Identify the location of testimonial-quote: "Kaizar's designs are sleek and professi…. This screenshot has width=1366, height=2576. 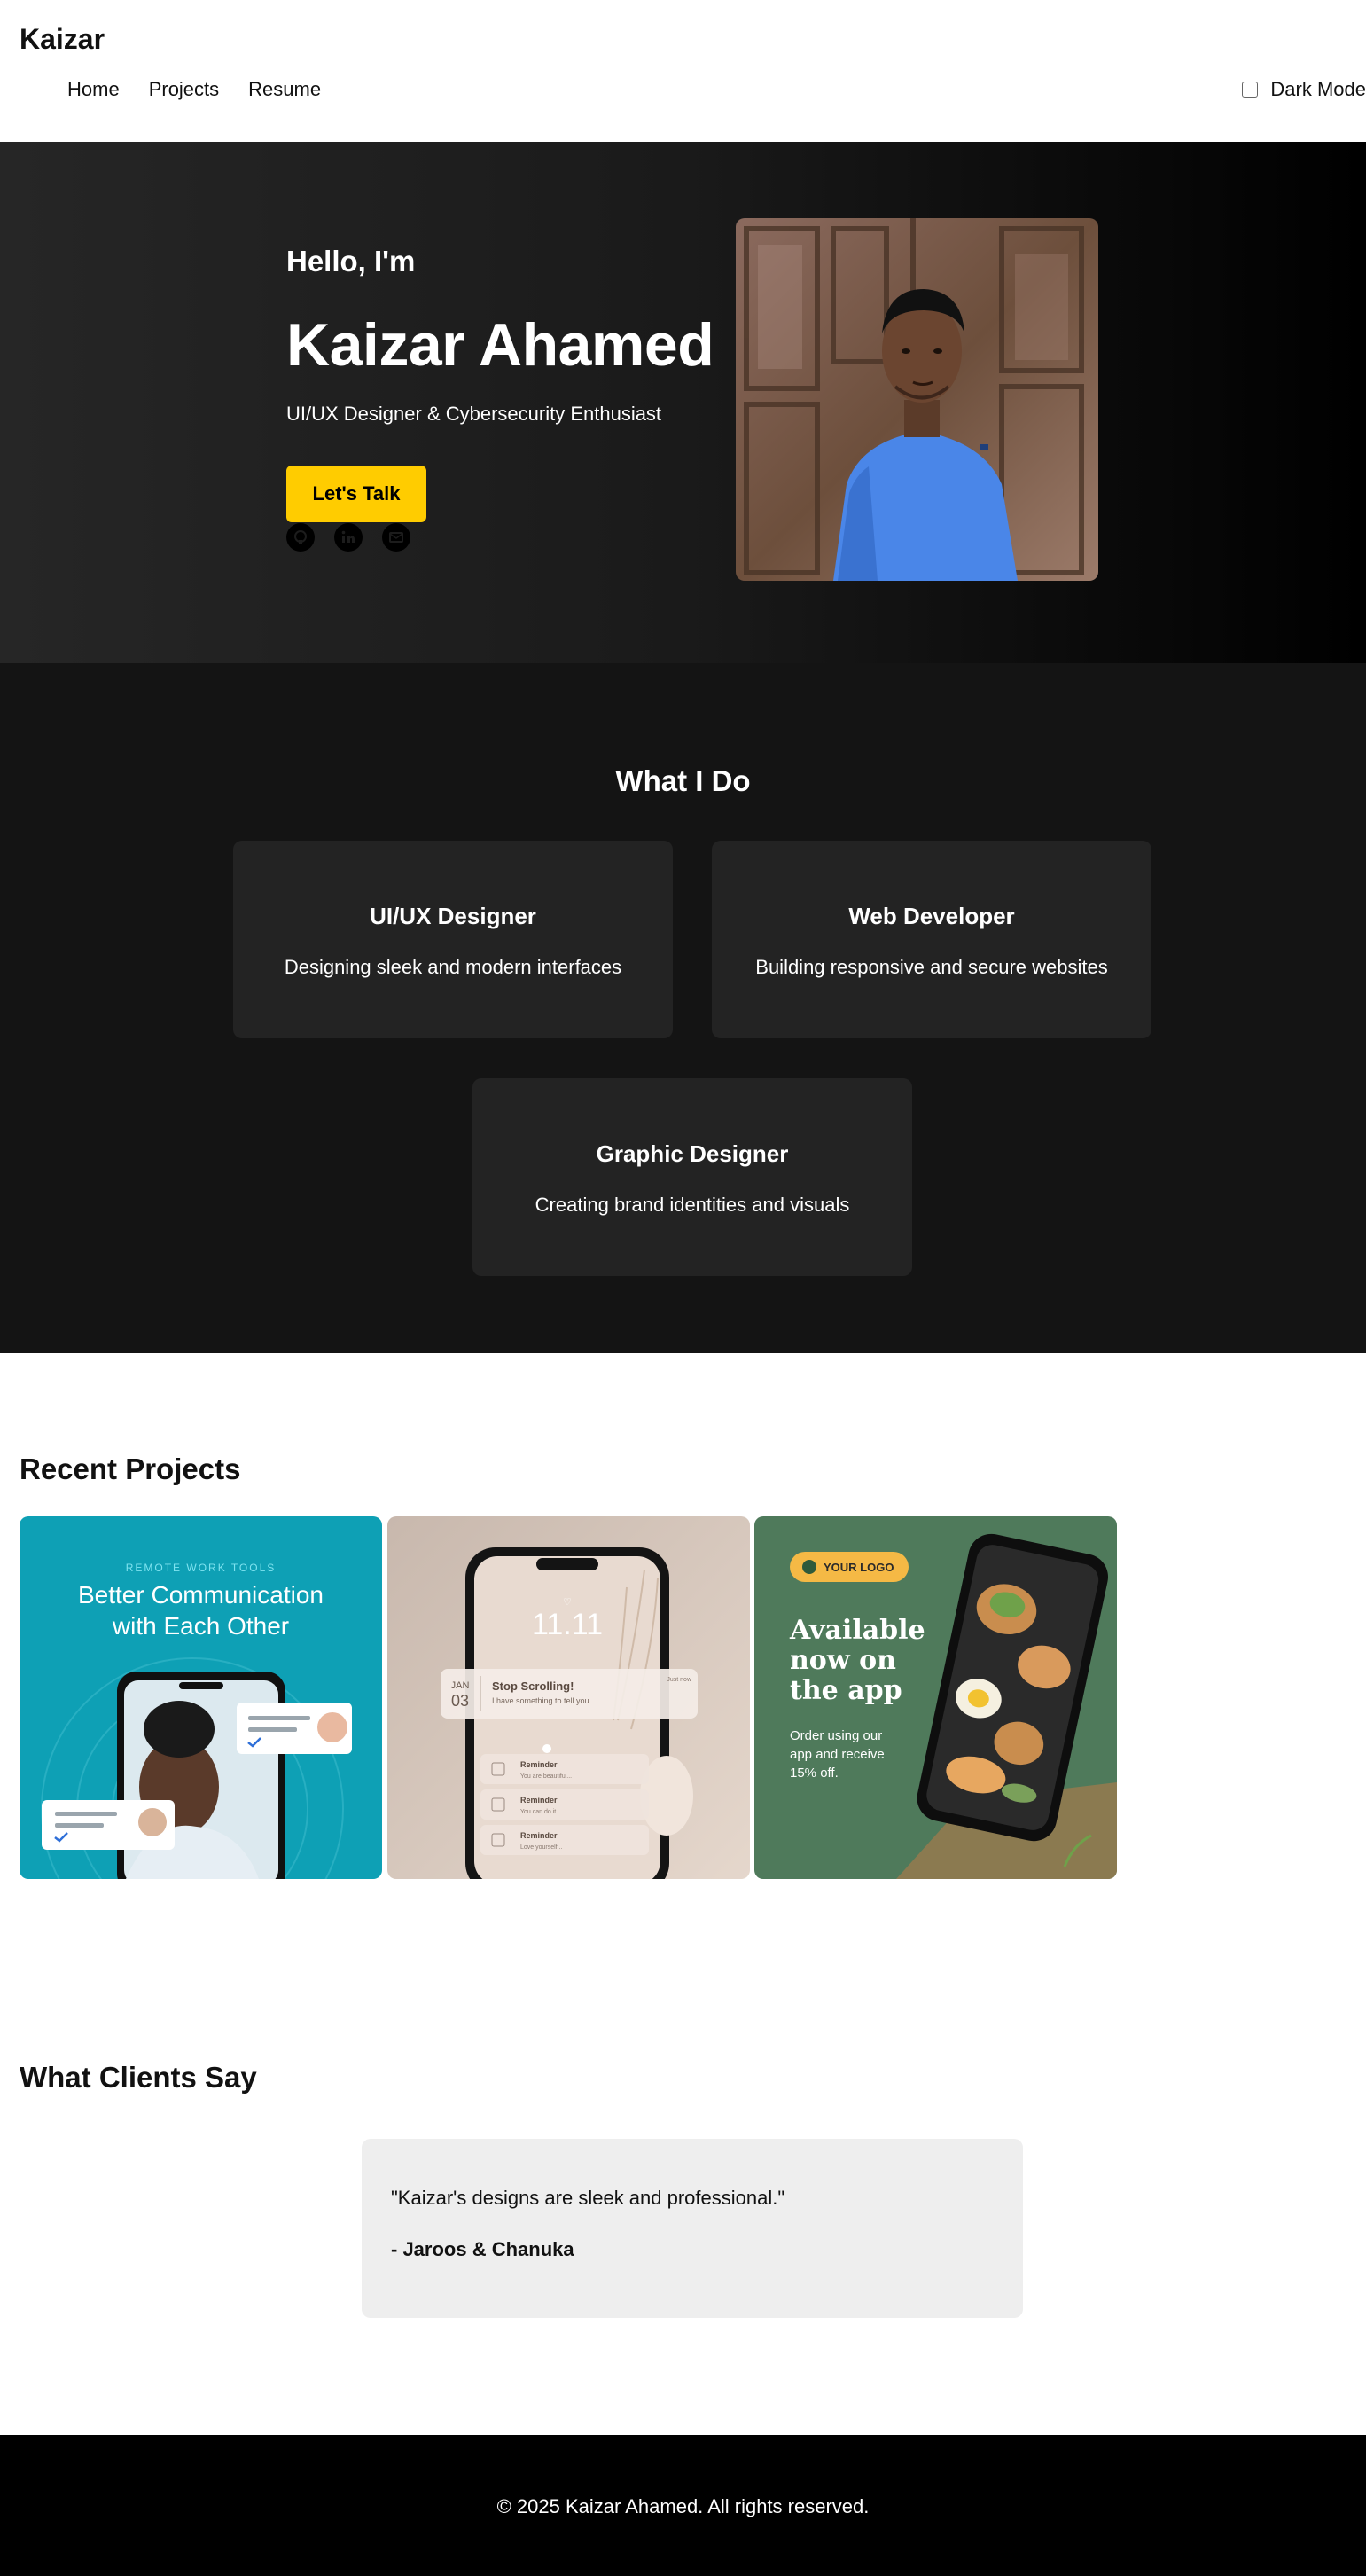
(588, 2198).